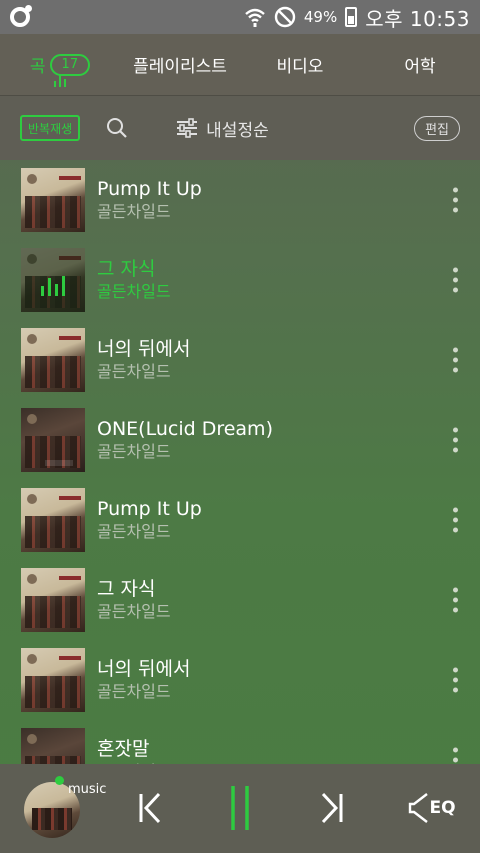 This screenshot has height=853, width=480. Describe the element at coordinates (87, 789) in the screenshot. I see `source-label: music` at that location.